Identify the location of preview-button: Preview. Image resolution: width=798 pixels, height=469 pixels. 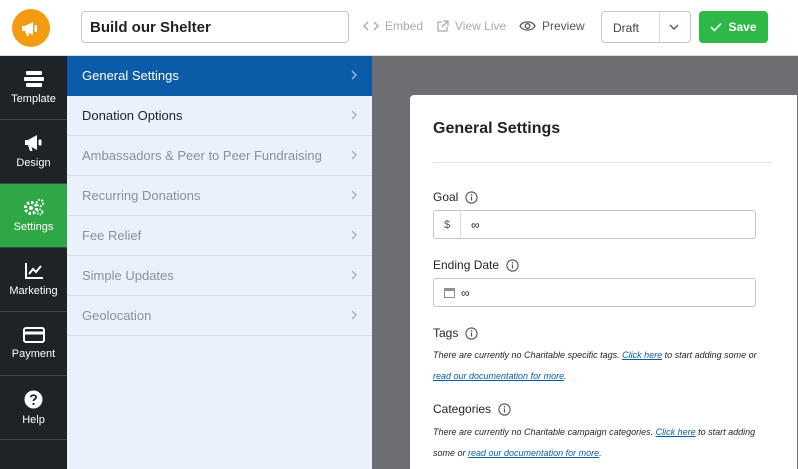
(552, 26).